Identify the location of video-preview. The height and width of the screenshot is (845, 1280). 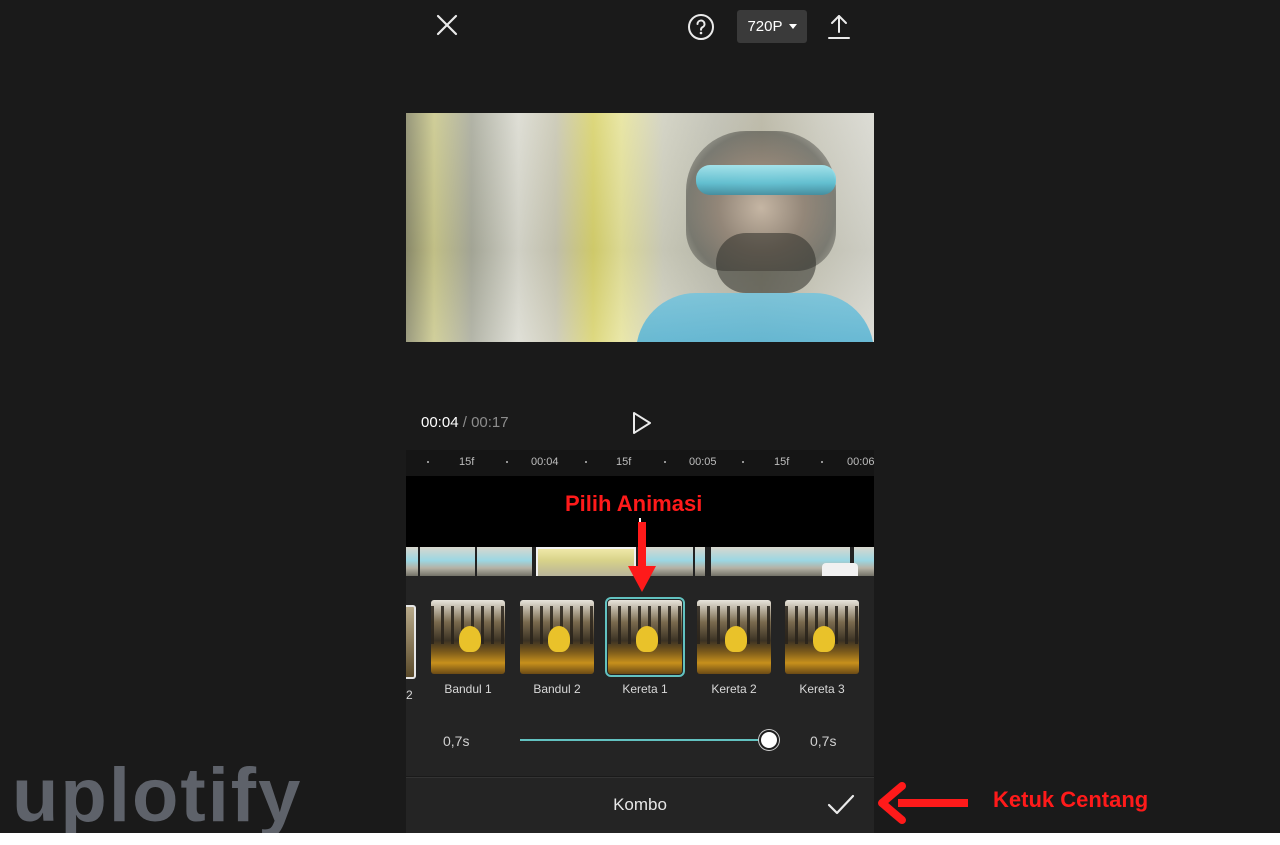
(640, 227).